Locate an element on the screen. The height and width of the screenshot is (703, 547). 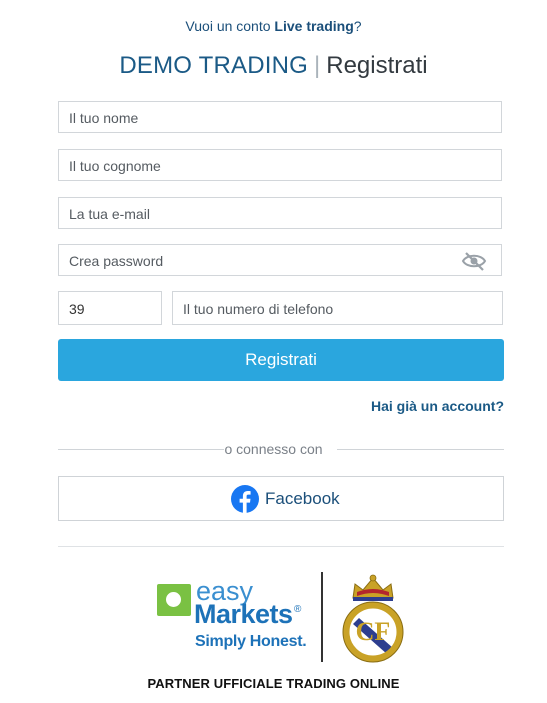
email-placeholder: La tua e-mail is located at coordinates (109, 214).